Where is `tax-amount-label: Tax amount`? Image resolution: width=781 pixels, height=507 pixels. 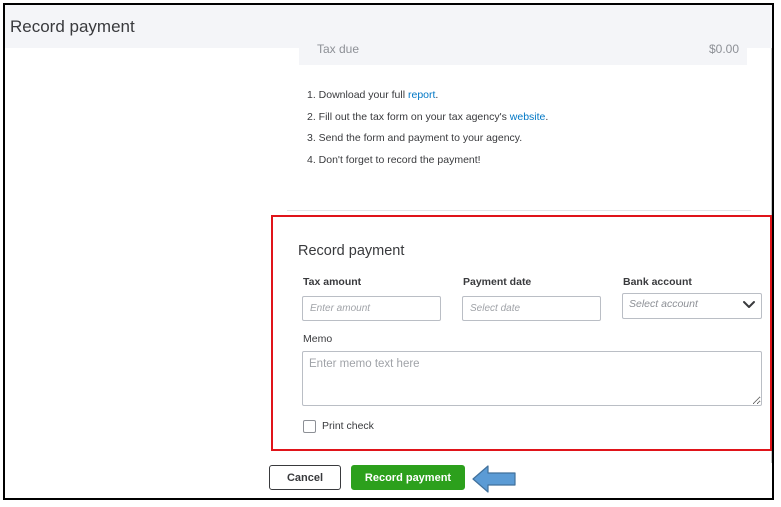 tax-amount-label: Tax amount is located at coordinates (332, 282).